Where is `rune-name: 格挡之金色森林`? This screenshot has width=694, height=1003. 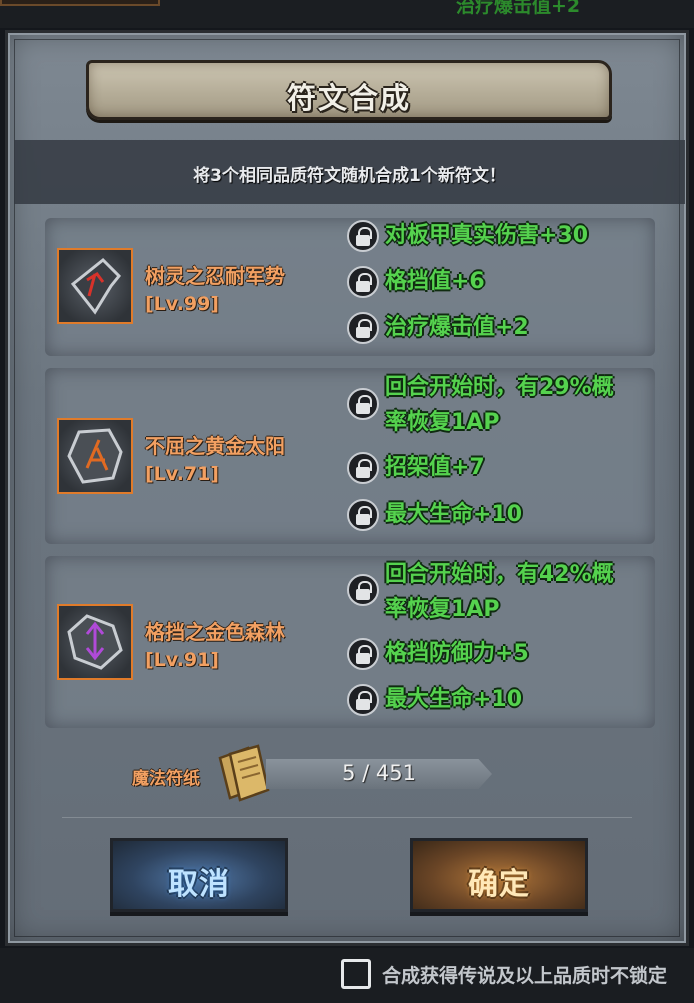 rune-name: 格挡之金色森林 is located at coordinates (215, 632).